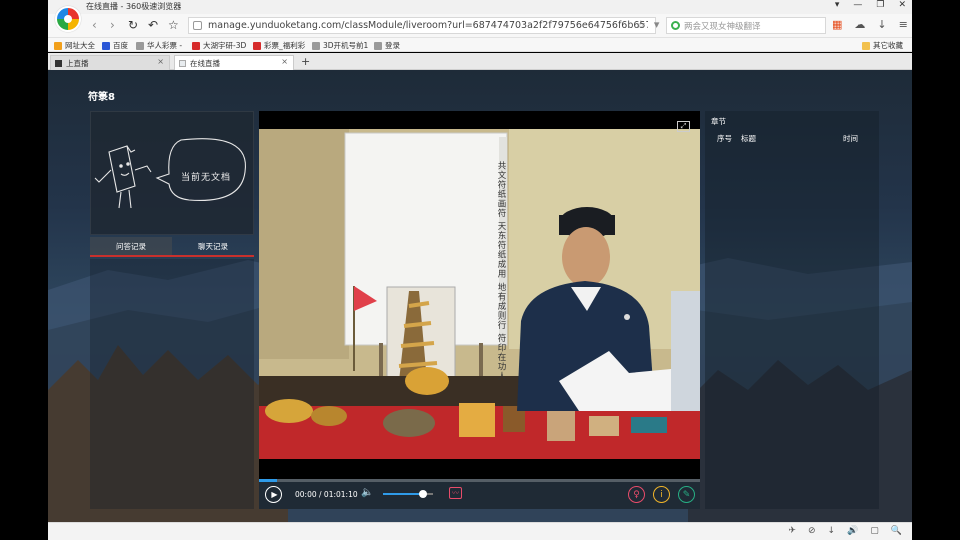 This screenshot has width=960, height=540. Describe the element at coordinates (902, 5) in the screenshot. I see `close-icon: ✕` at that location.